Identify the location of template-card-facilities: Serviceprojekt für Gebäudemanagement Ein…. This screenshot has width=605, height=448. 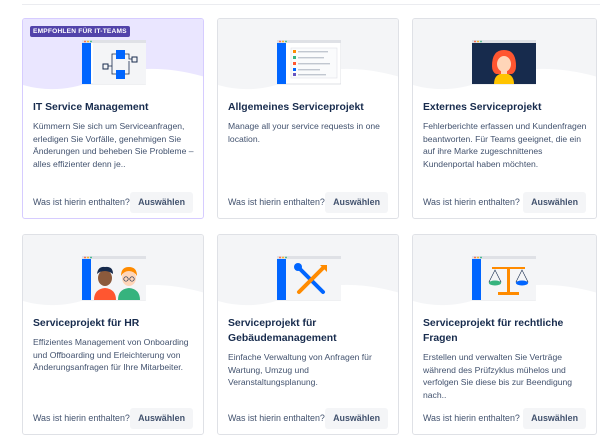
(308, 334).